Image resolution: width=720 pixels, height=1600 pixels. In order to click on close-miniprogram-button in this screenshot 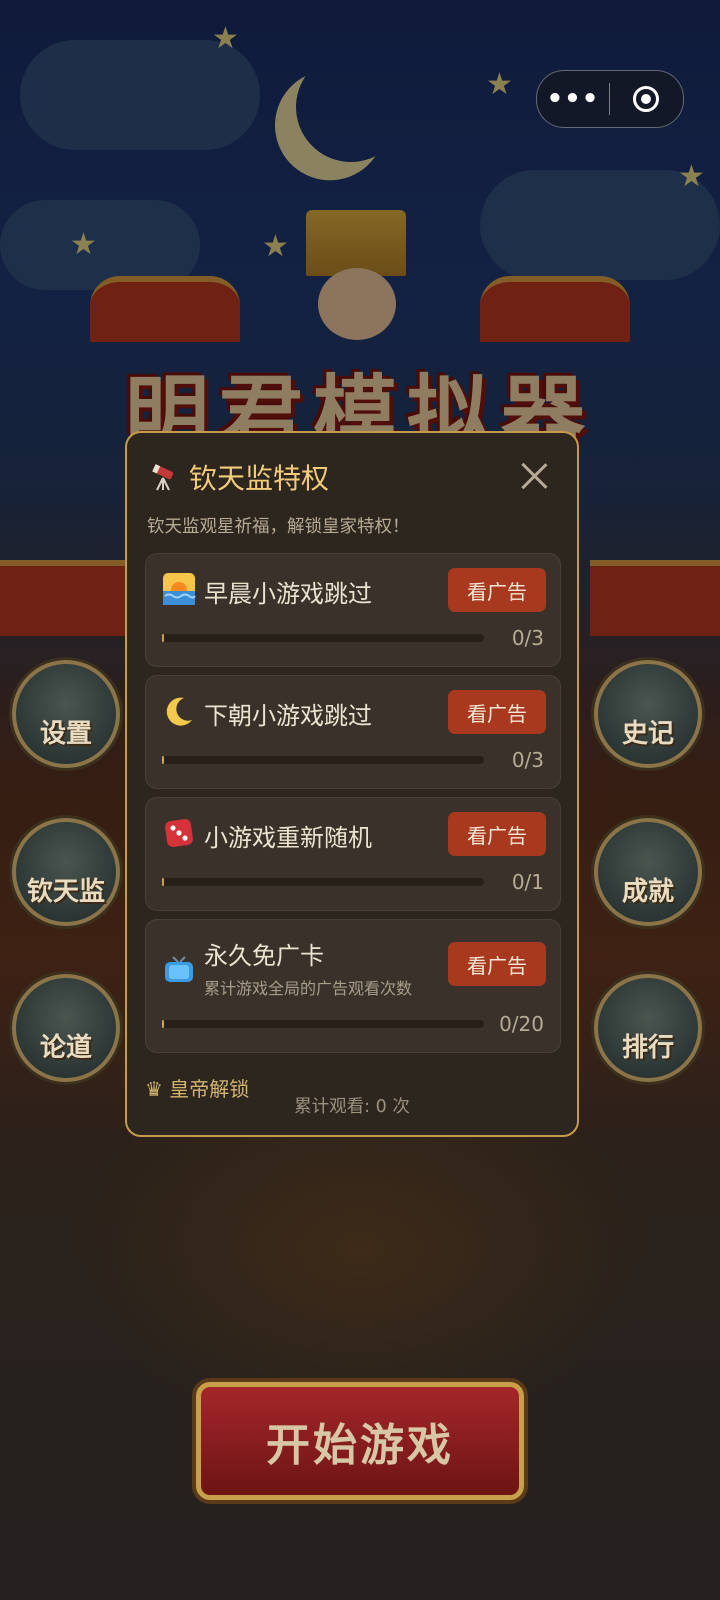, I will do `click(646, 99)`.